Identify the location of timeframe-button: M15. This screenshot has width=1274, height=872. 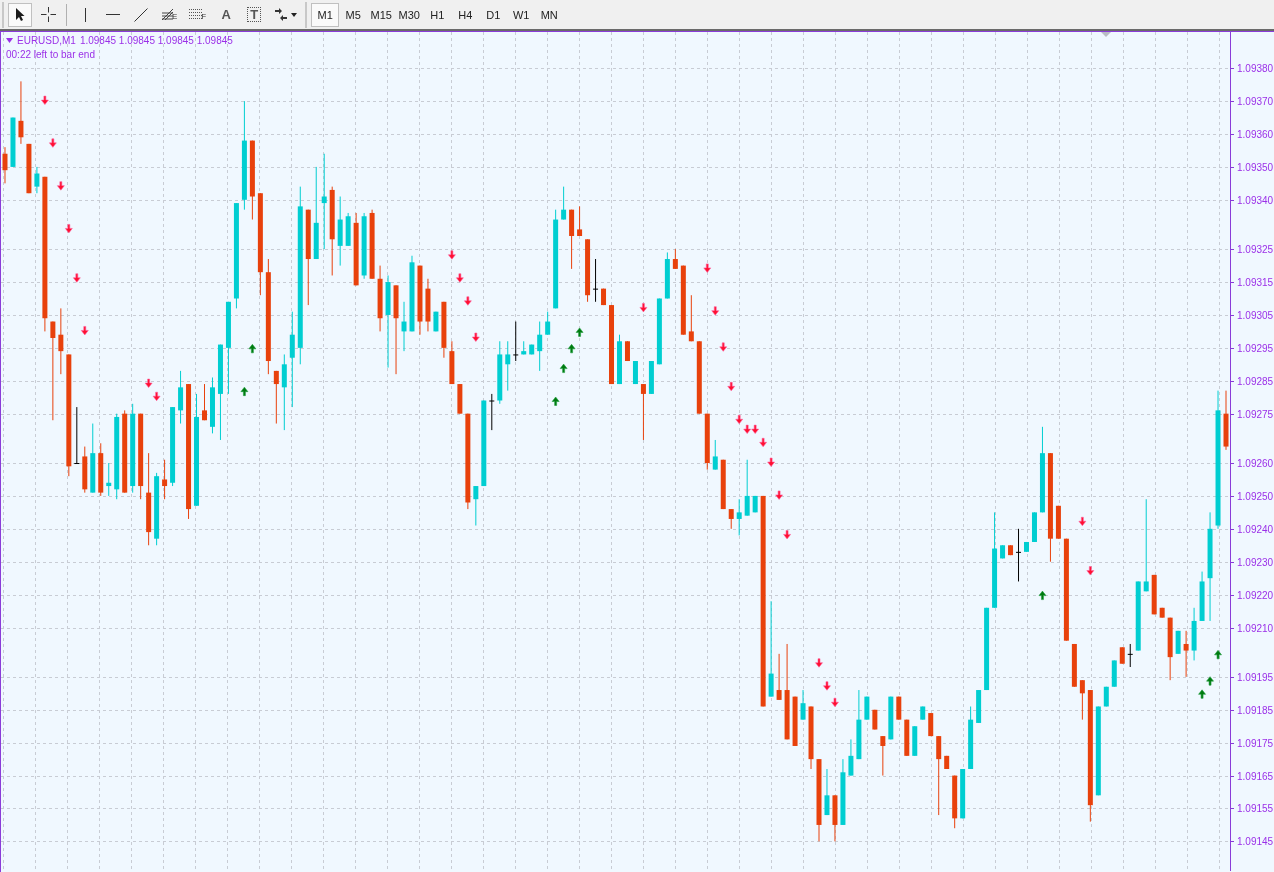
(381, 14).